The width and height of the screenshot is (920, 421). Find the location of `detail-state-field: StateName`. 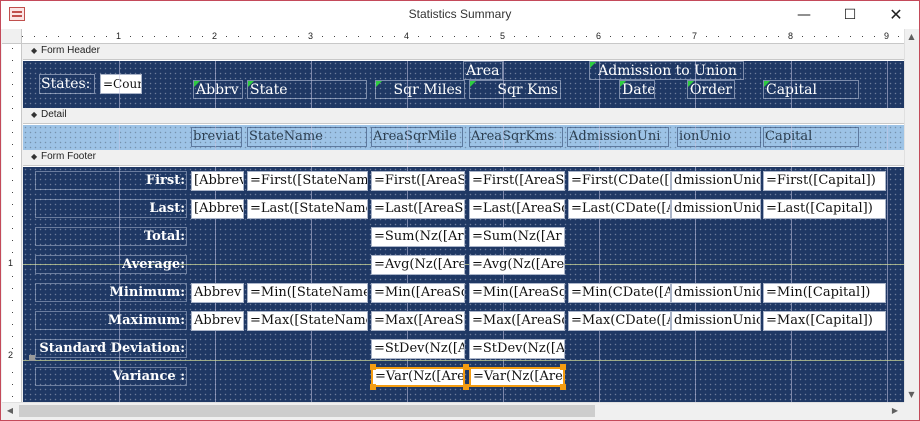

detail-state-field: StateName is located at coordinates (307, 137).